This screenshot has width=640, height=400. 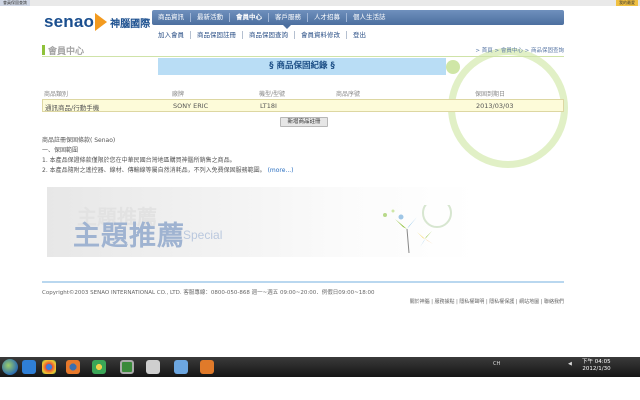 What do you see at coordinates (348, 94) in the screenshot?
I see `header-serial: 商品序號` at bounding box center [348, 94].